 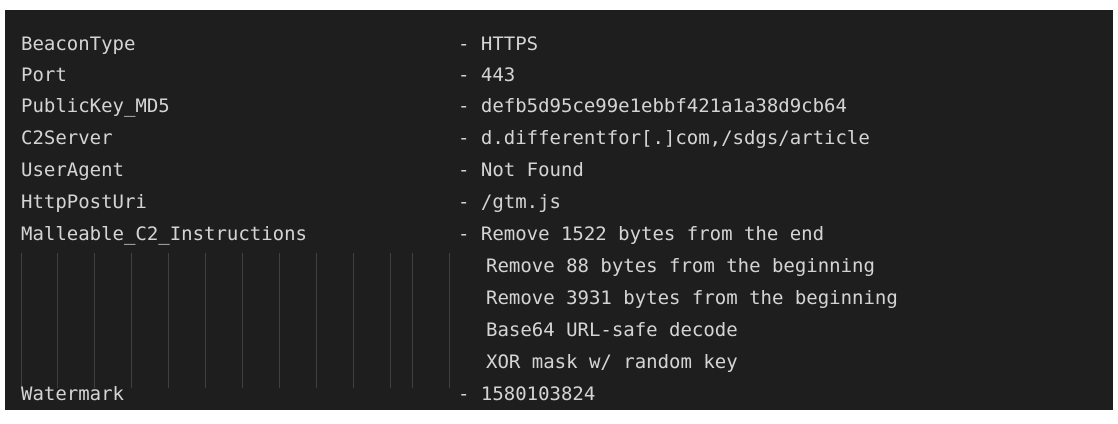 I want to click on config-value: - d.differentfor[.]com,/sdgs/article, so click(x=664, y=138).